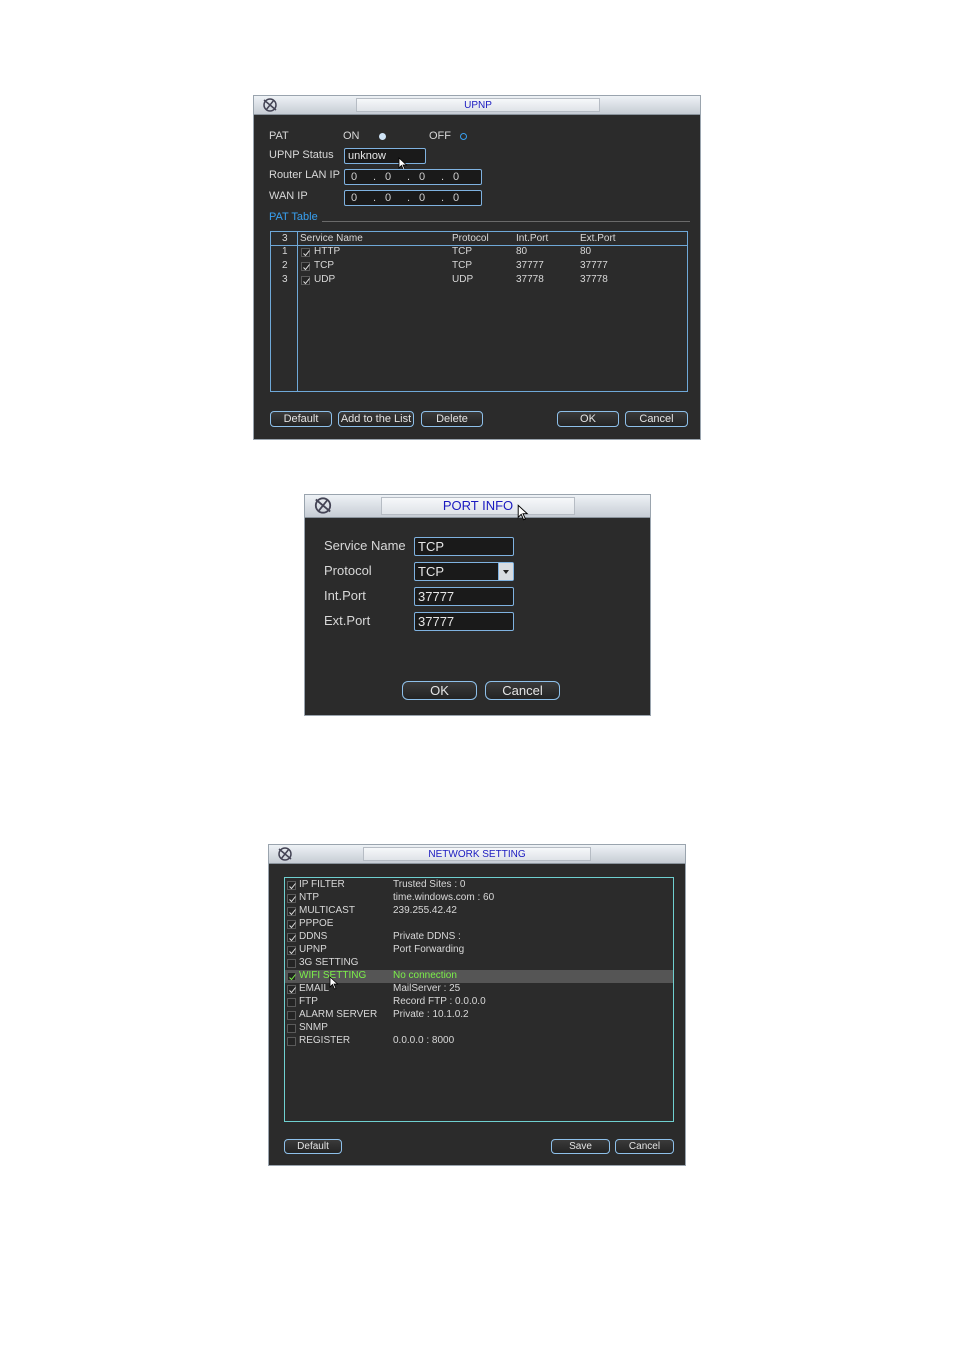  Describe the element at coordinates (479, 885) in the screenshot. I see `list-item: IP FILTER Trusted Sites : 0` at that location.